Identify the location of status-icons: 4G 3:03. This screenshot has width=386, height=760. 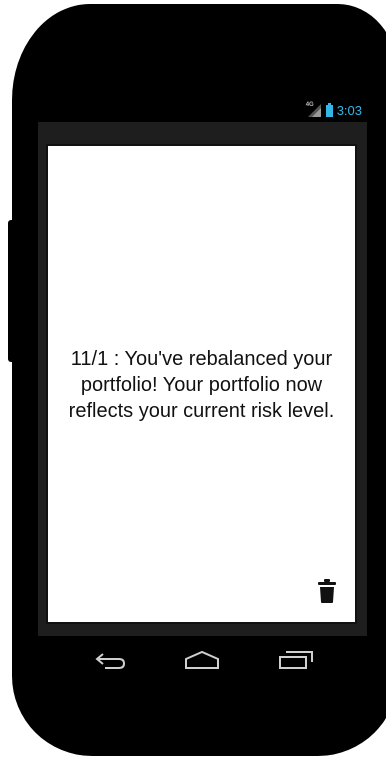
(334, 110).